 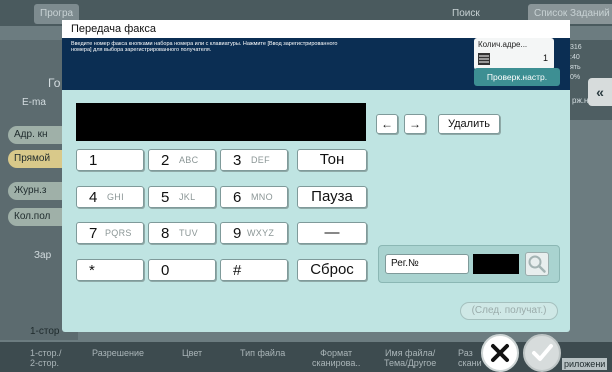 I want to click on background-status-2: :40, so click(x=575, y=57).